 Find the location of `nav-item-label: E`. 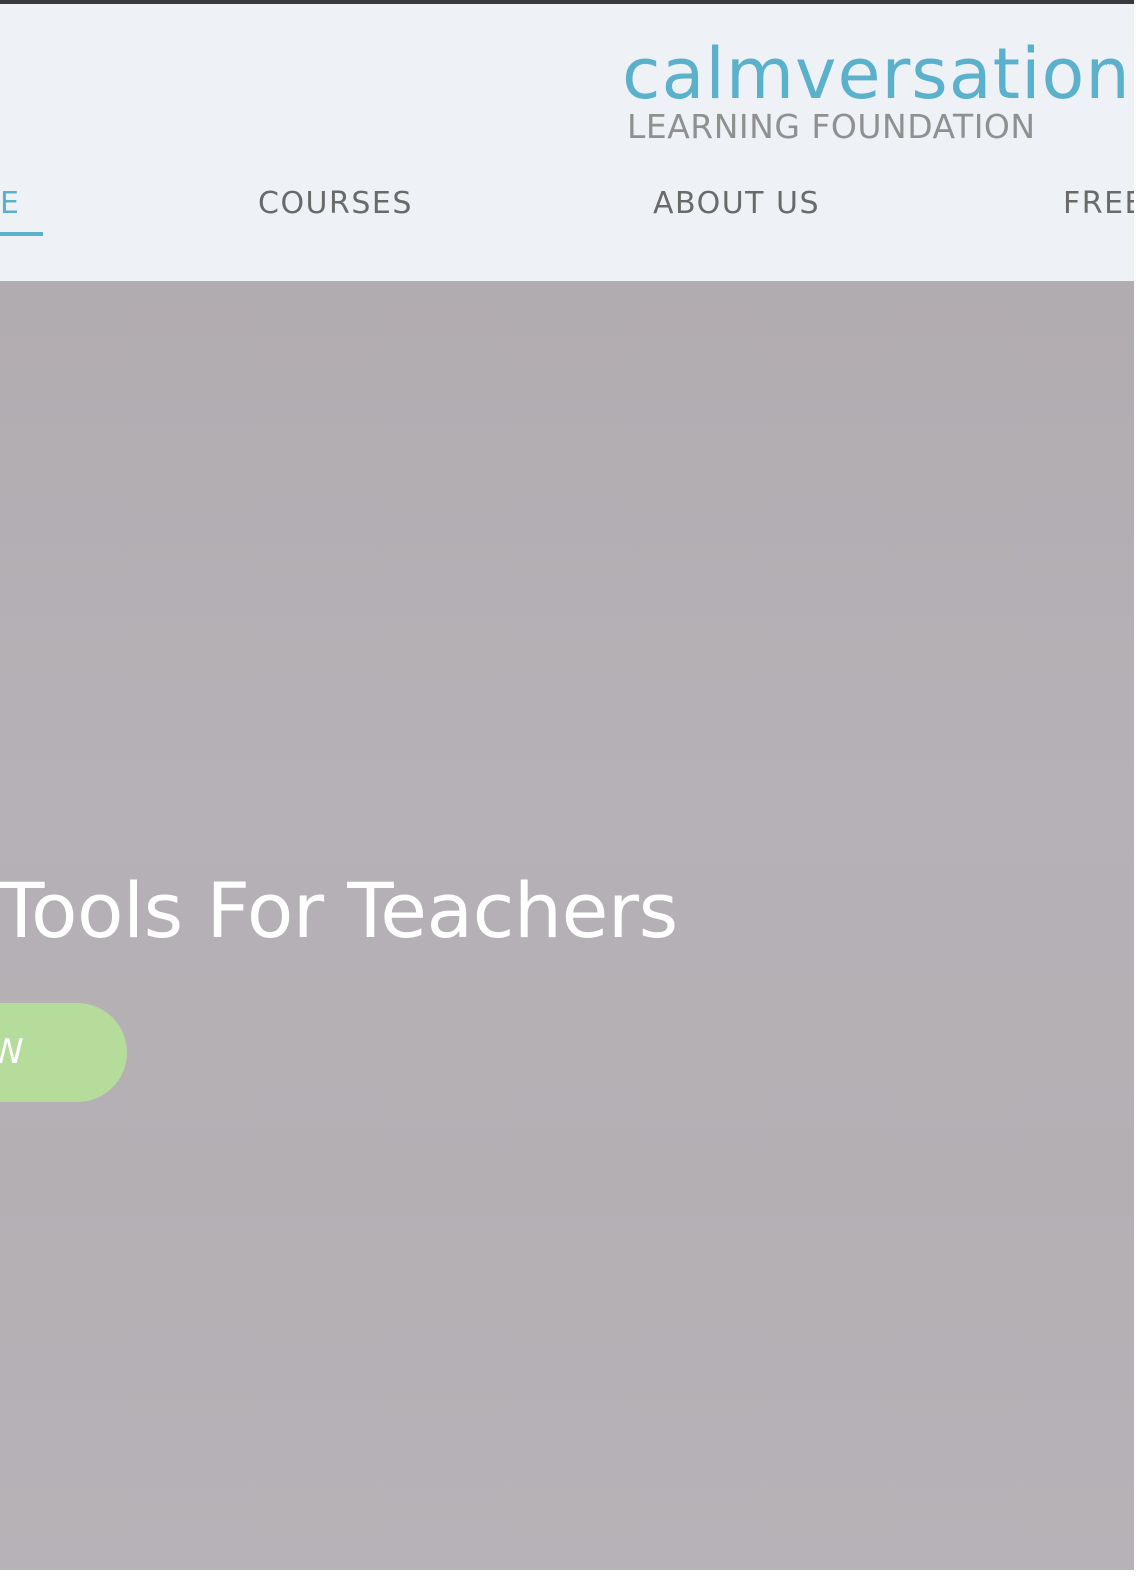

nav-item-label: E is located at coordinates (10, 203).